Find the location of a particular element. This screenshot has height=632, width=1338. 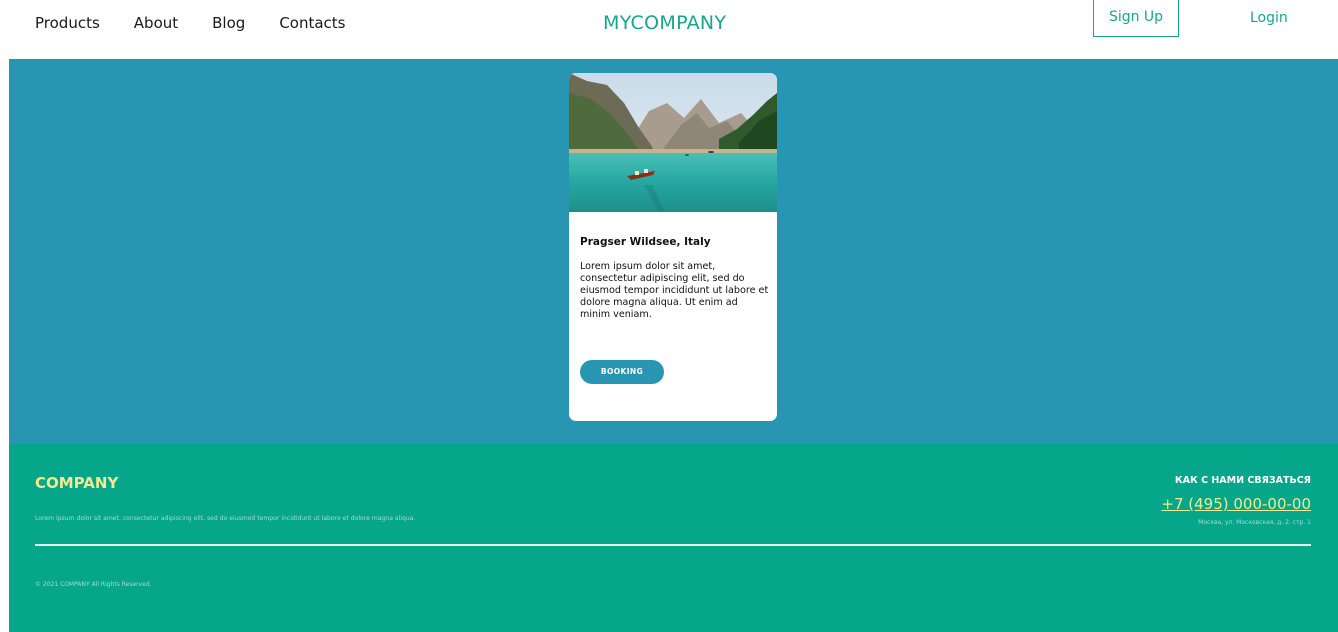

card-title: Pragser Wildsee, Italy is located at coordinates (645, 242).